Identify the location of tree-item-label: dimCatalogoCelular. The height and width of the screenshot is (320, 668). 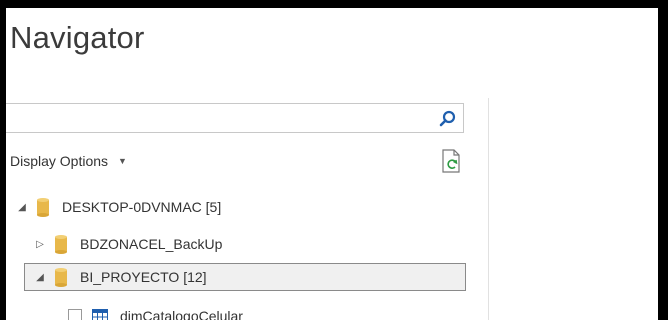
(181, 314).